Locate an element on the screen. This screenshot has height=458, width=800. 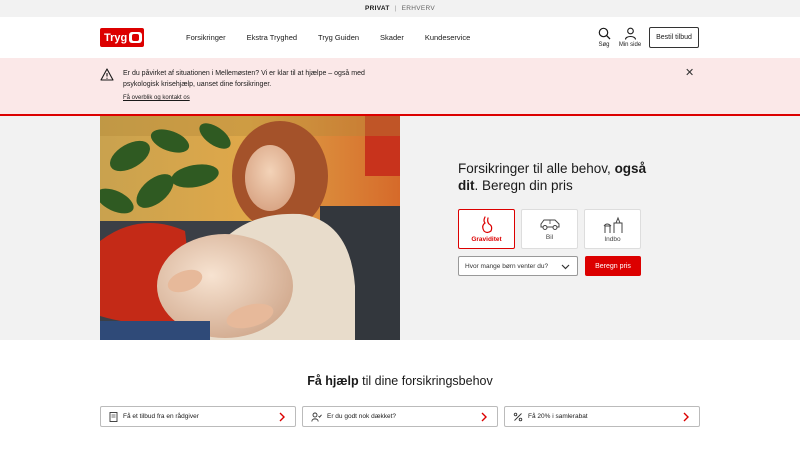
chevron-down-icon is located at coordinates (565, 267).